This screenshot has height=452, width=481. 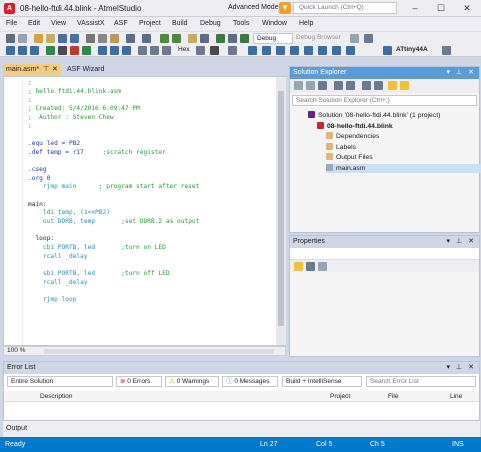 I want to click on editor-vertical-scrollbar, so click(x=281, y=211).